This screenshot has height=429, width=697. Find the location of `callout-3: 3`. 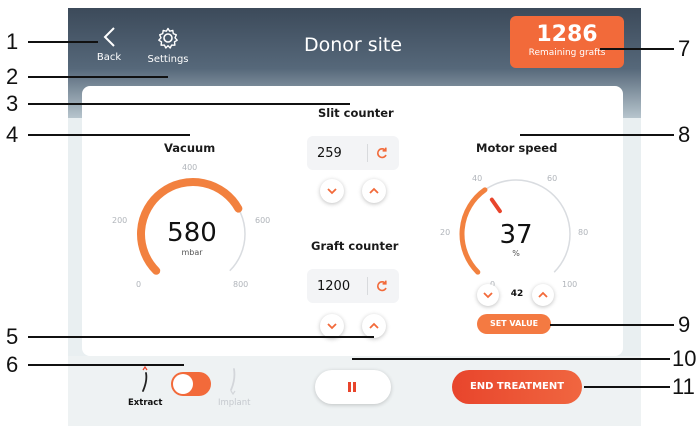

callout-3: 3 is located at coordinates (12, 103).